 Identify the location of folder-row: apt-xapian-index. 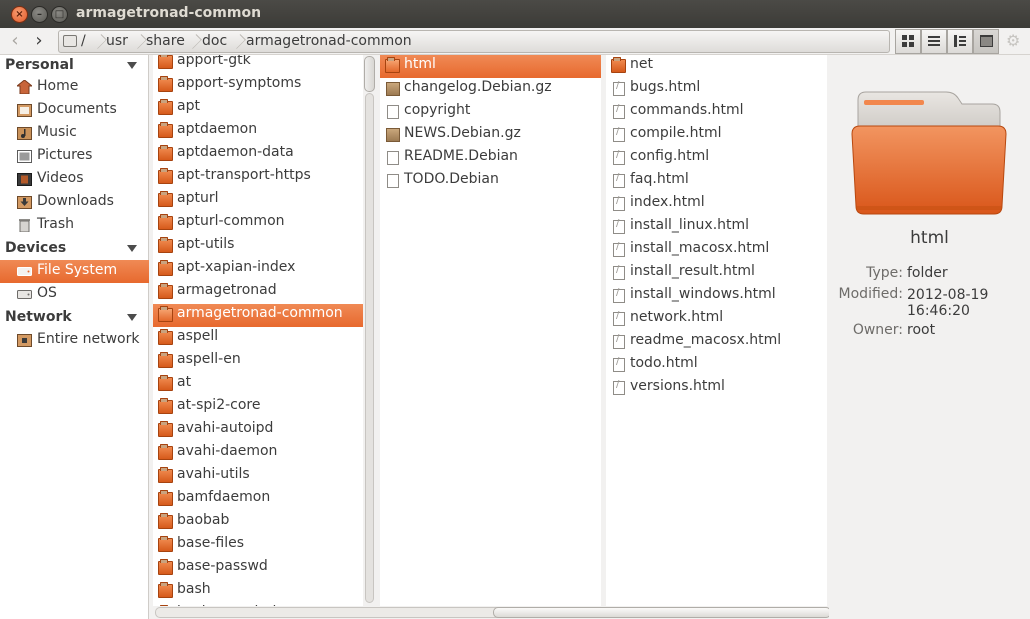
(258, 269).